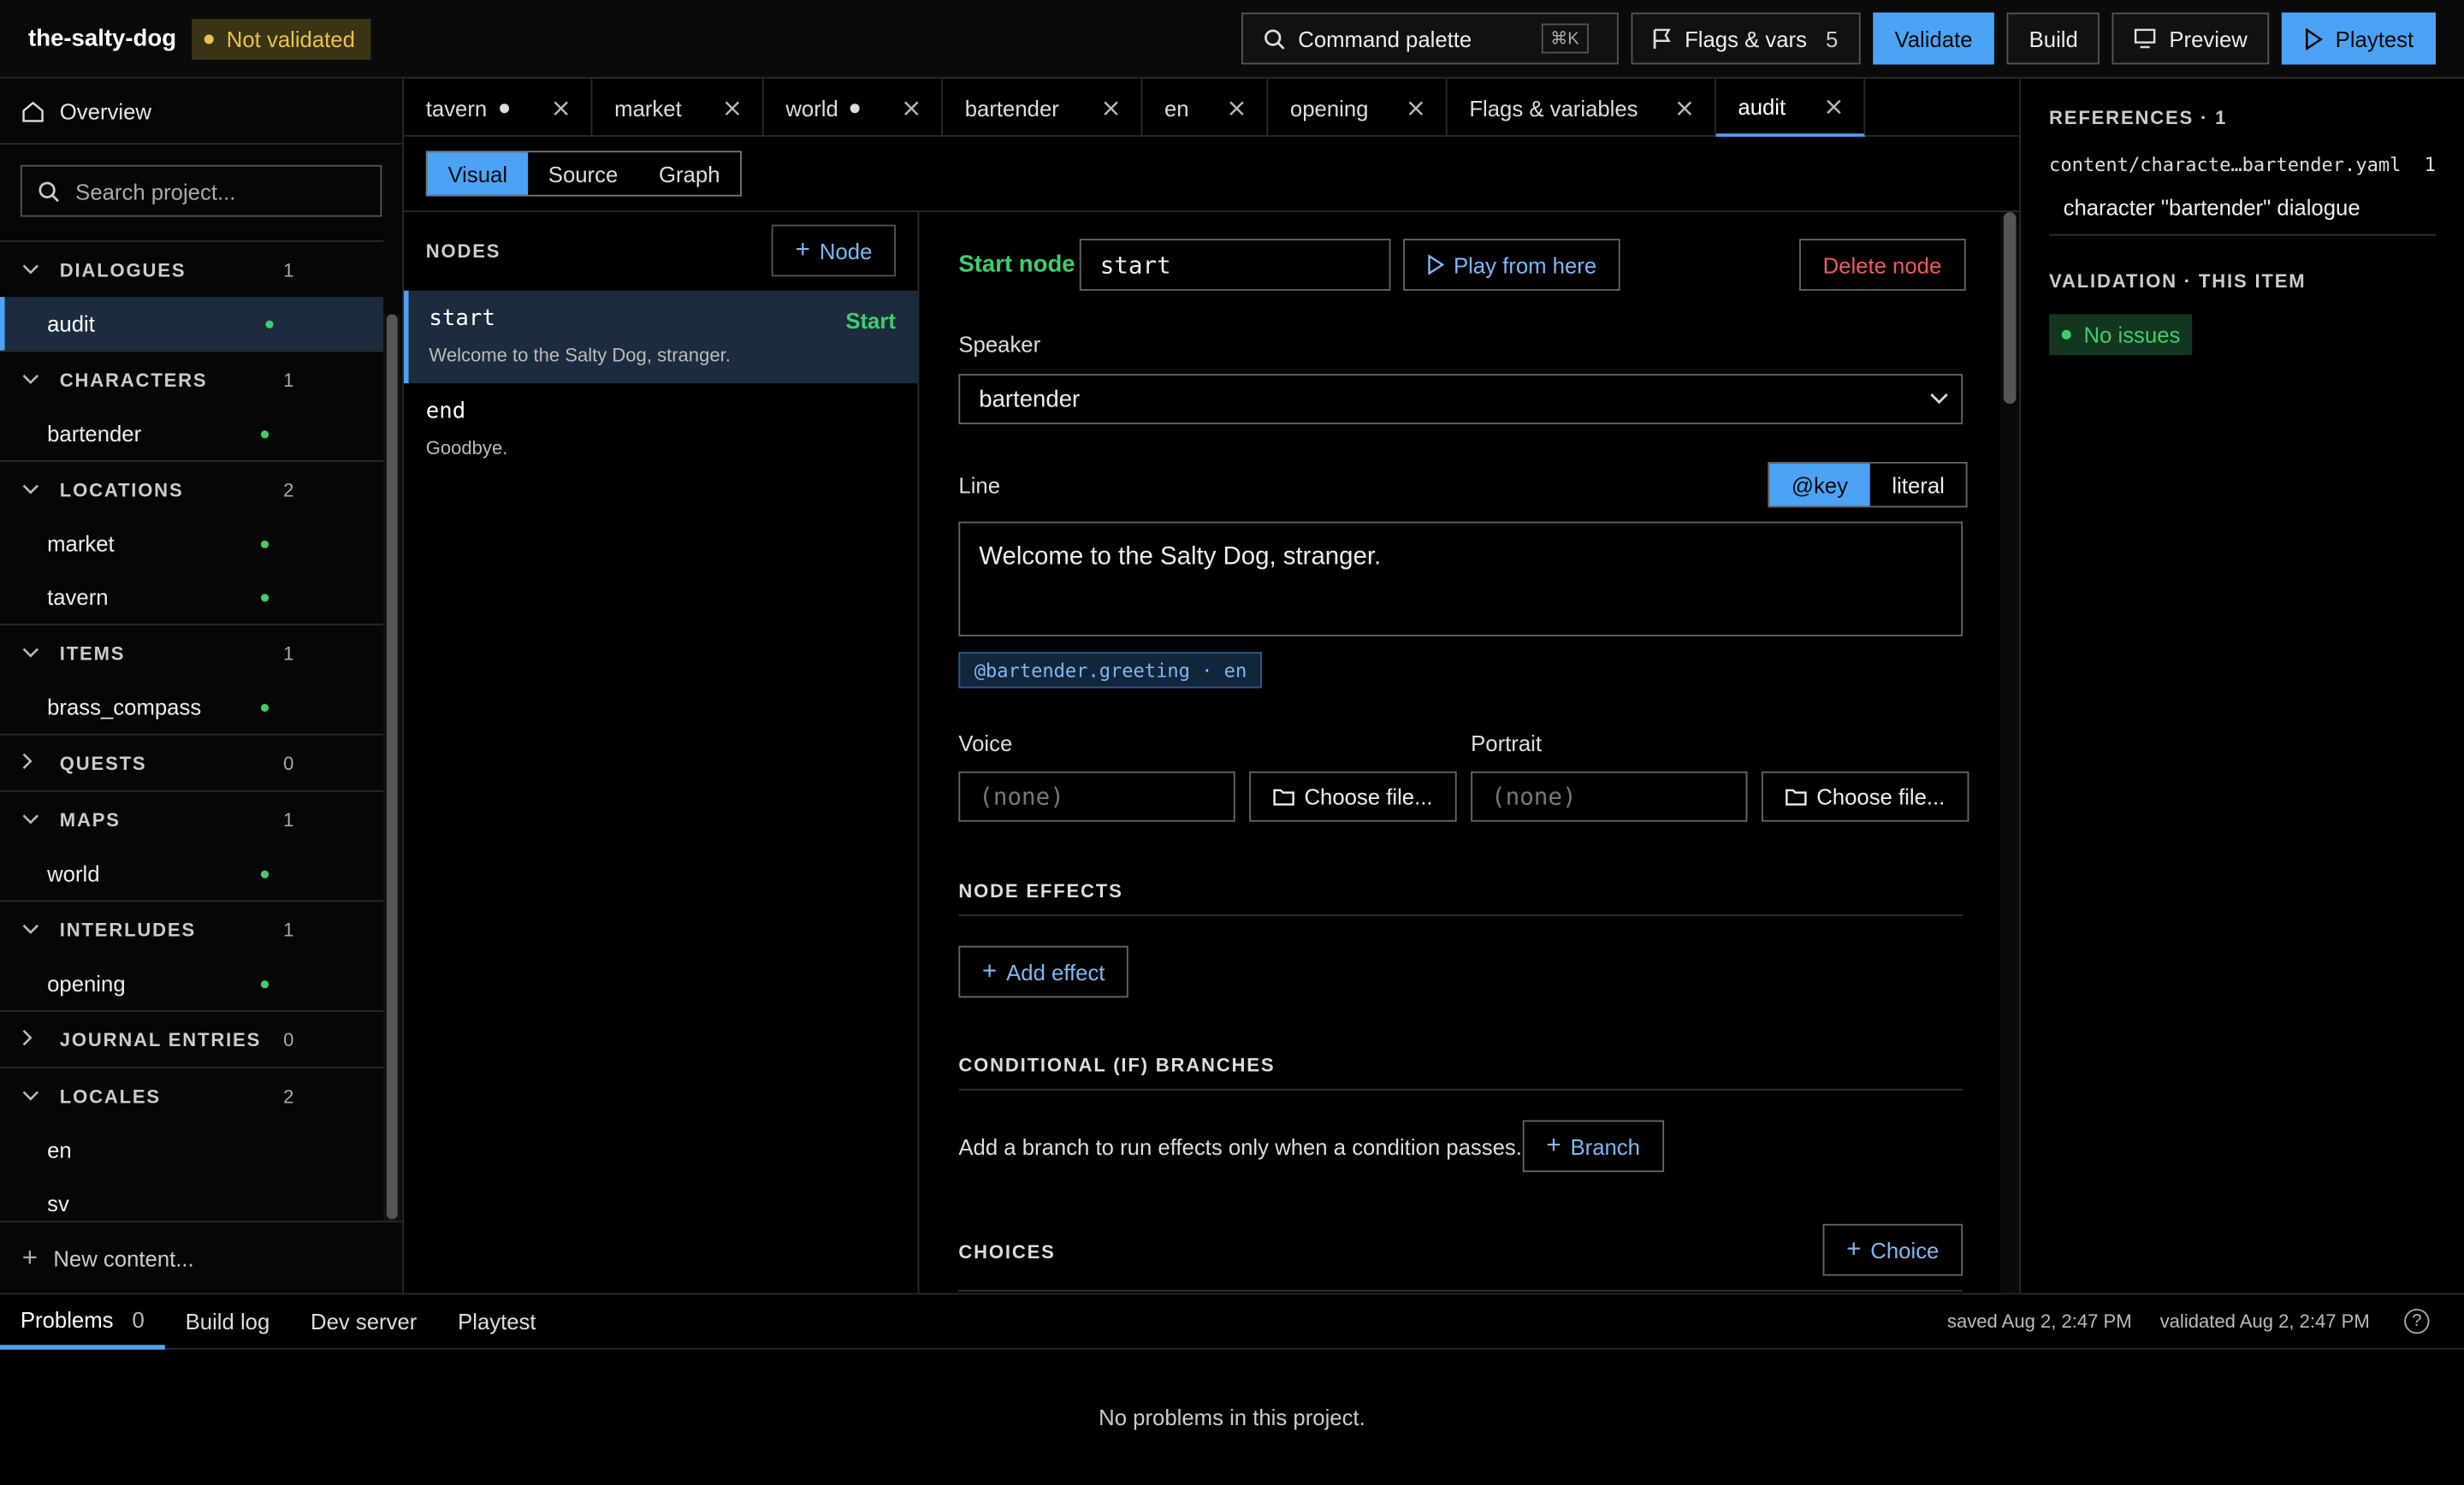 The height and width of the screenshot is (1485, 2464). Describe the element at coordinates (2417, 1321) in the screenshot. I see `help-icon: ?` at that location.